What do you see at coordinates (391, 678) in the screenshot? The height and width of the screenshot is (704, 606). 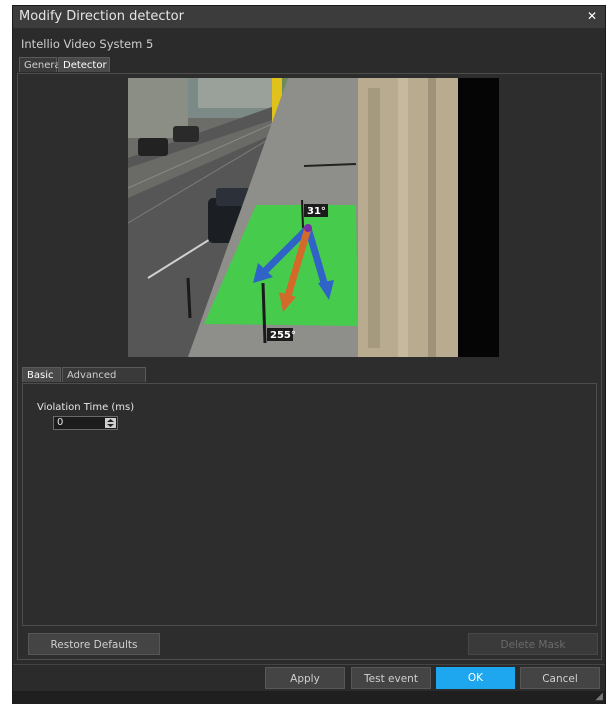 I see `test-event-button: Test event` at bounding box center [391, 678].